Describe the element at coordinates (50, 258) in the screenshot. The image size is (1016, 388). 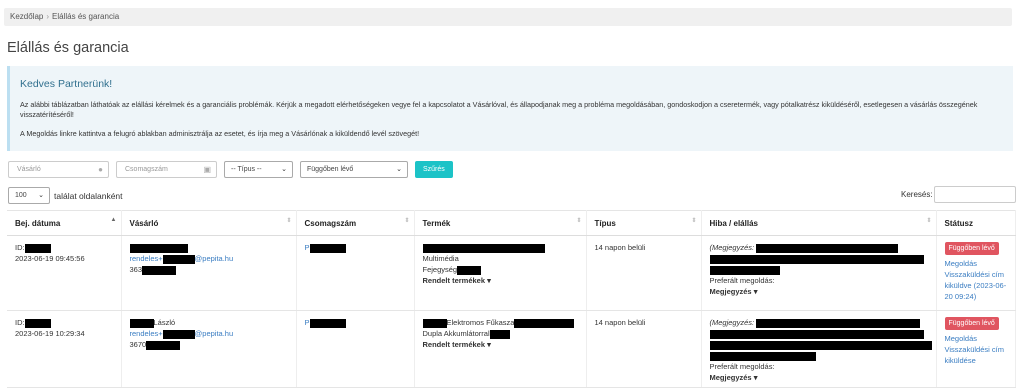
I see `row-date: 2023-06-19 09:45:56` at that location.